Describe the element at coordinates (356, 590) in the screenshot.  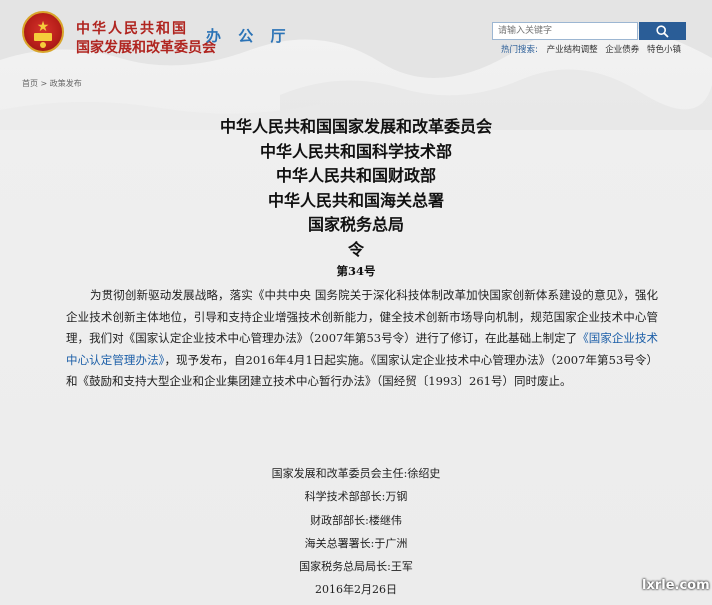
I see `issue-date: 2016年2月26日` at that location.